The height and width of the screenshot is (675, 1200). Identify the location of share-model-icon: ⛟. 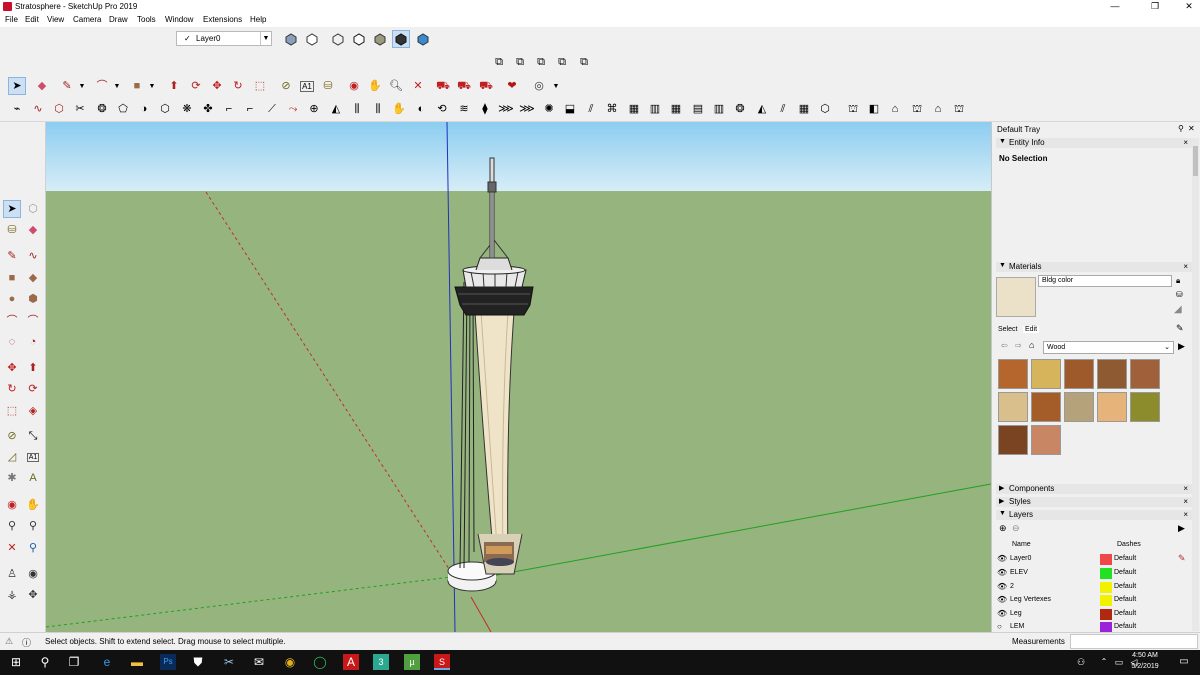
(464, 86).